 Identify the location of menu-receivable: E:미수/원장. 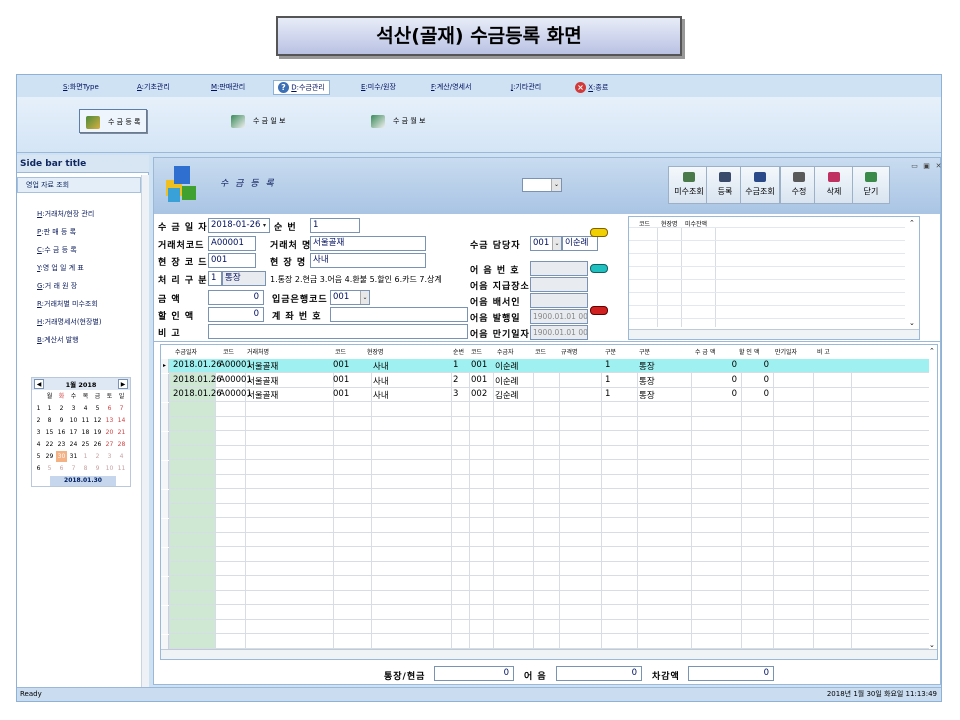
(378, 87).